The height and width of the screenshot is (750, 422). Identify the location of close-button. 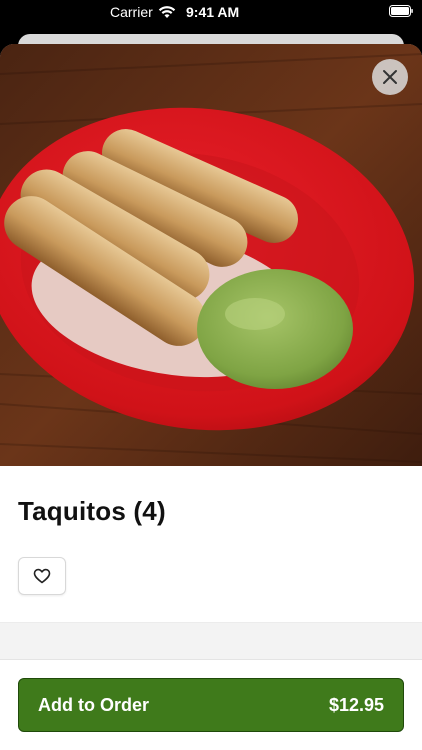
(390, 77).